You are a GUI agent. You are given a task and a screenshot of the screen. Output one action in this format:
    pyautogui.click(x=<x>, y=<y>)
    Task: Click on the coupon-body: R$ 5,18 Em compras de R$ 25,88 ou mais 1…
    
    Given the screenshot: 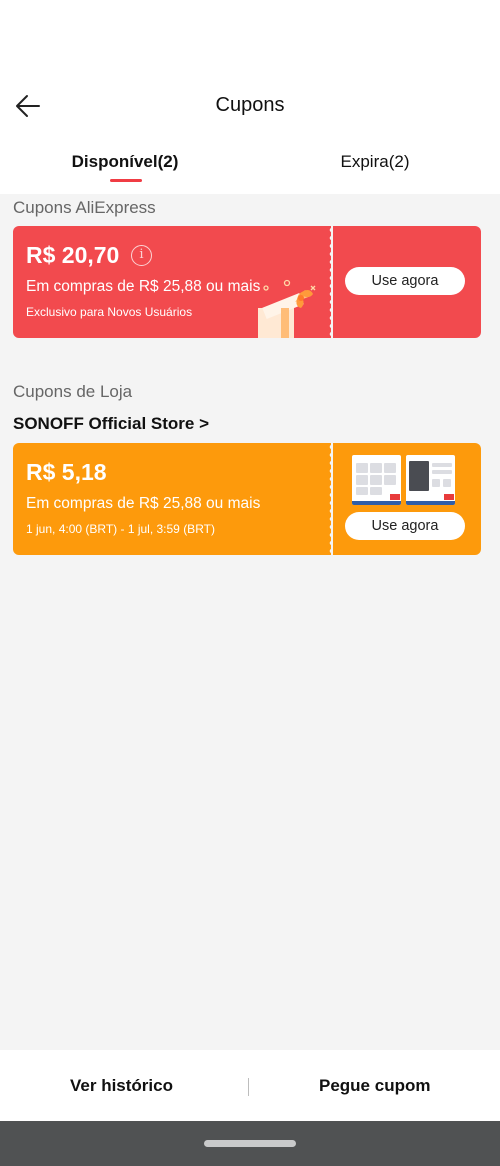 What is the action you would take?
    pyautogui.click(x=172, y=499)
    